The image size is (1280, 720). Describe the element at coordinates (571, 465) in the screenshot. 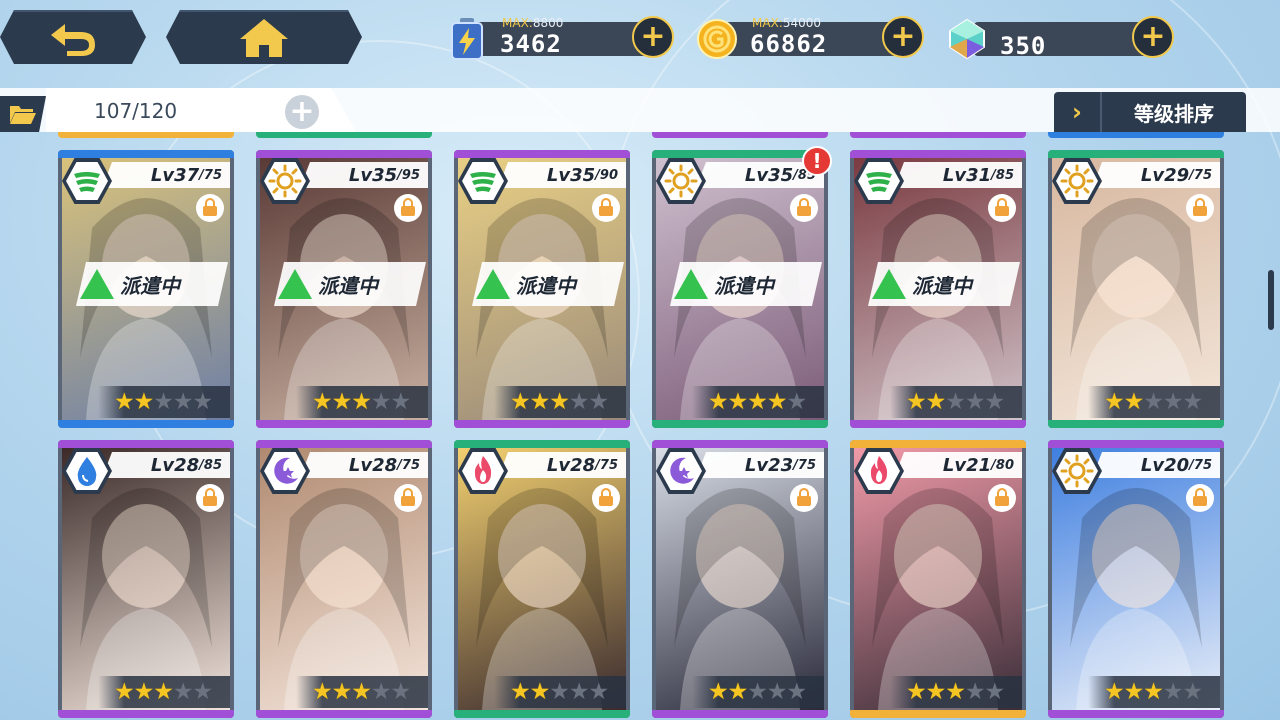

I see `level-value: Lv28` at that location.